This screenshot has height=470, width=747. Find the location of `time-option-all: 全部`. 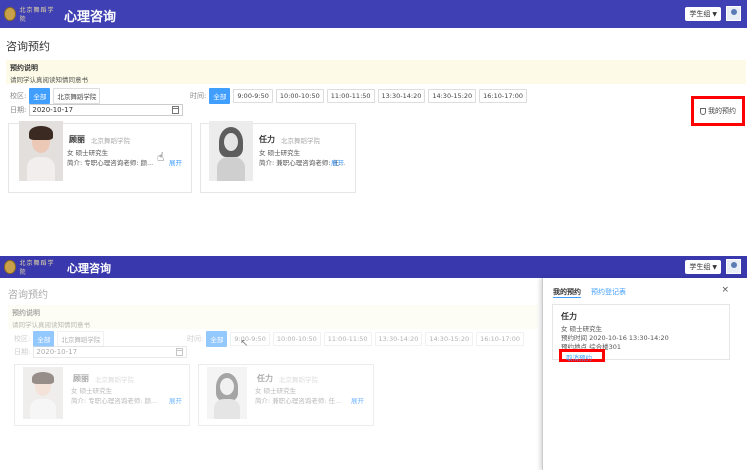

time-option-all: 全部 is located at coordinates (220, 96).